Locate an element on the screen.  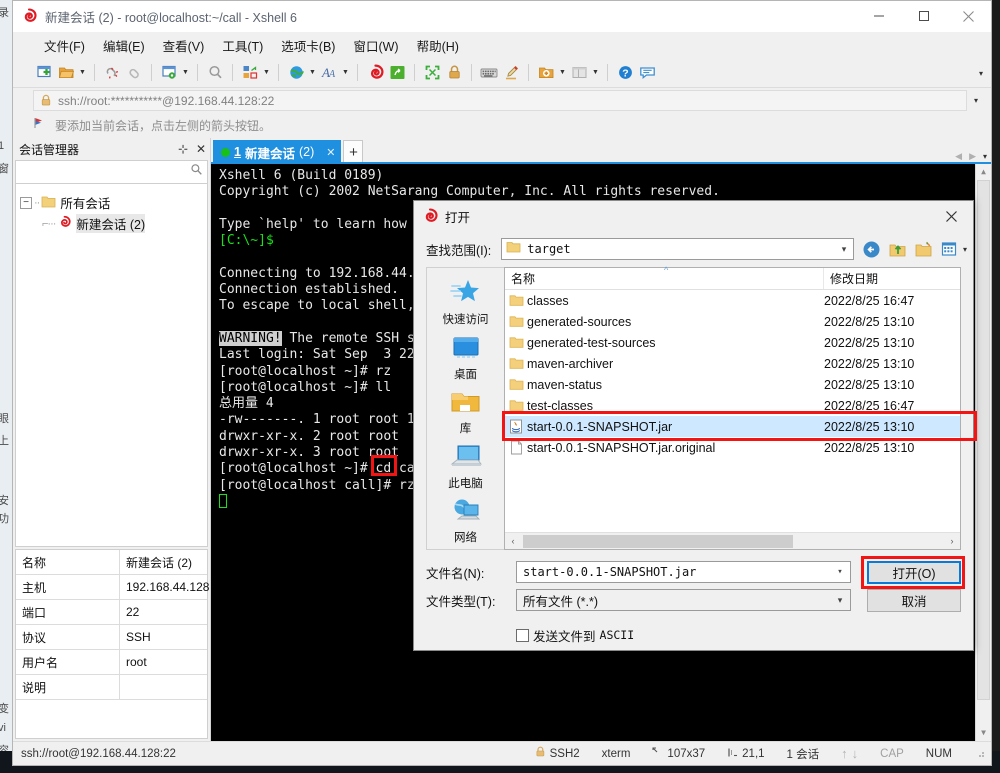
dialog-close-button is located at coordinates (951, 216).